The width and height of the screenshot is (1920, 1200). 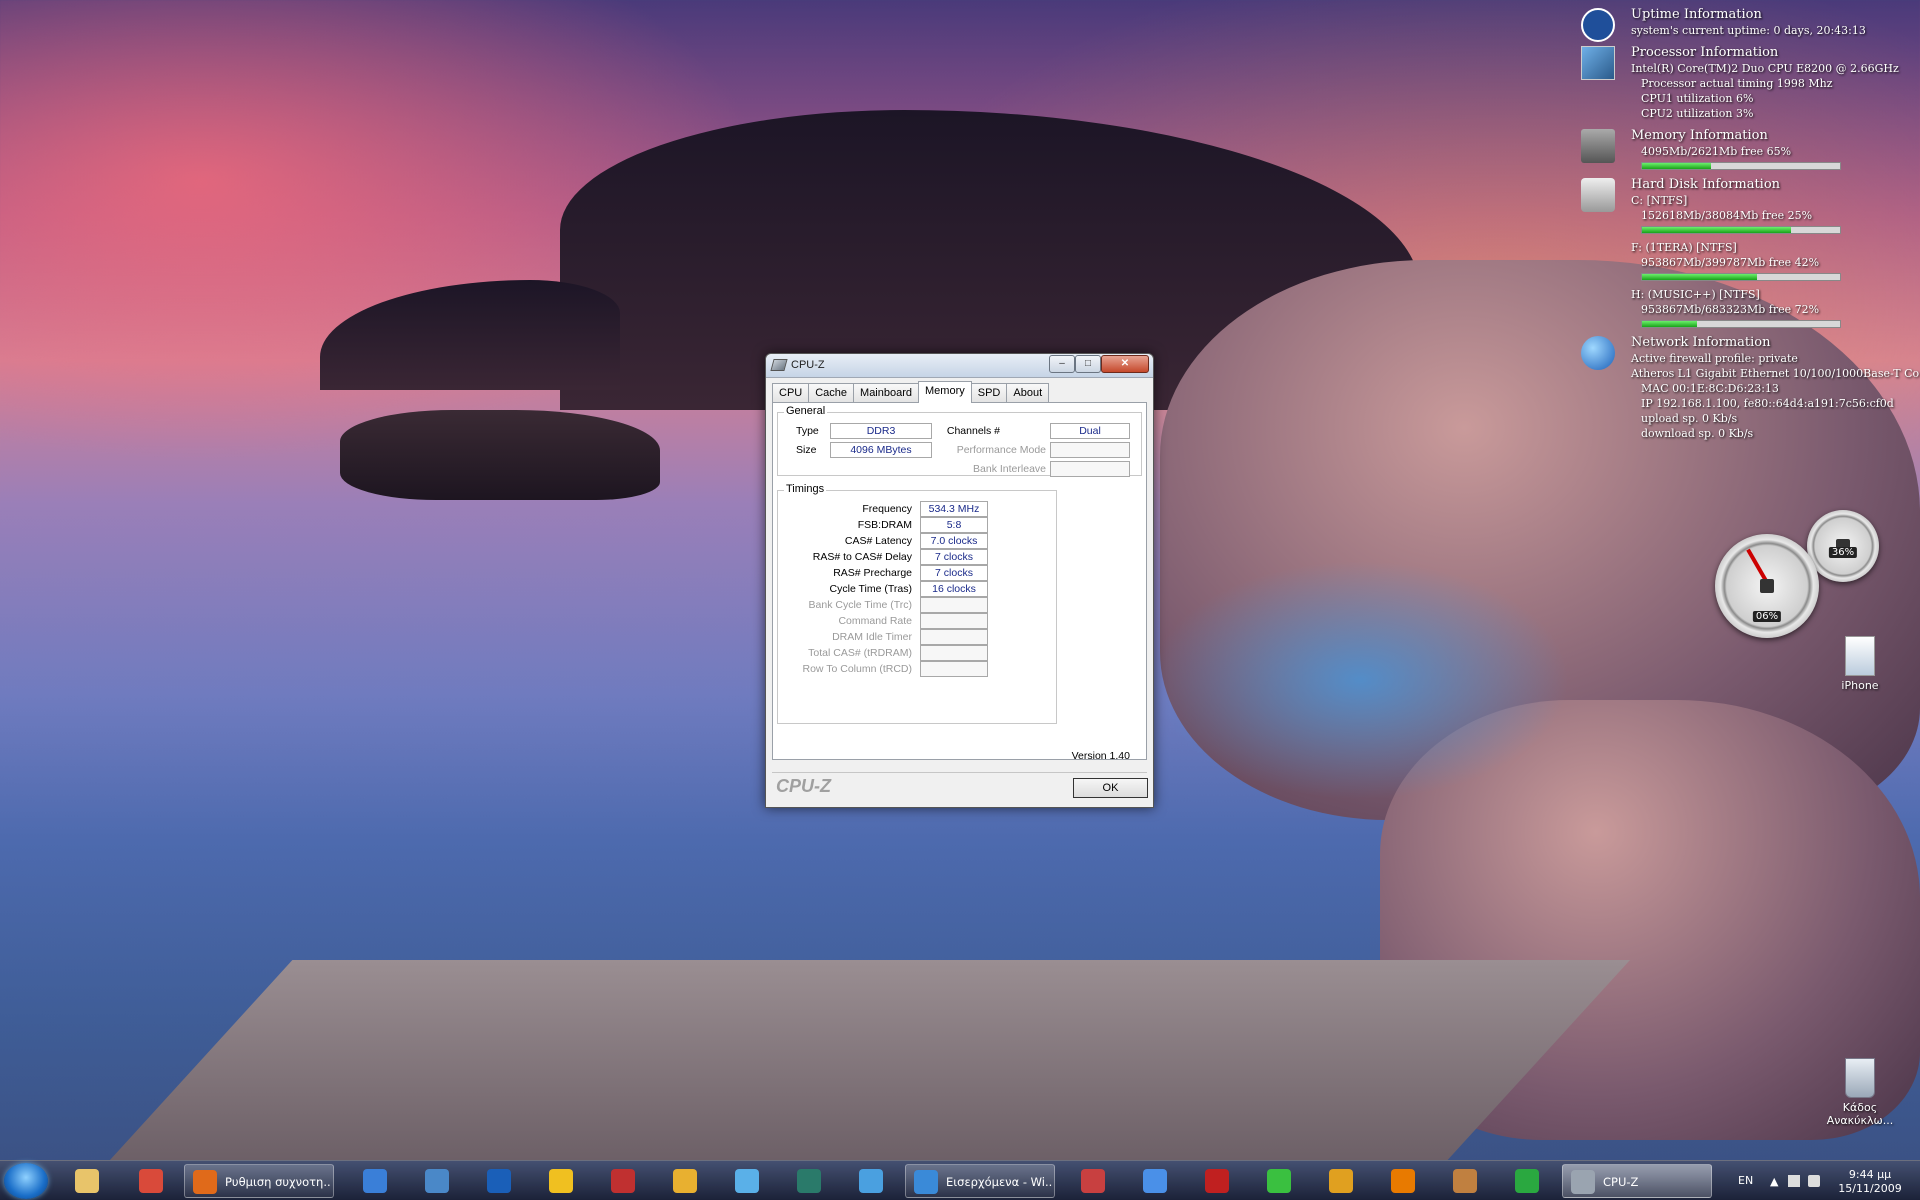 I want to click on network-title: Network Information, so click(x=1701, y=342).